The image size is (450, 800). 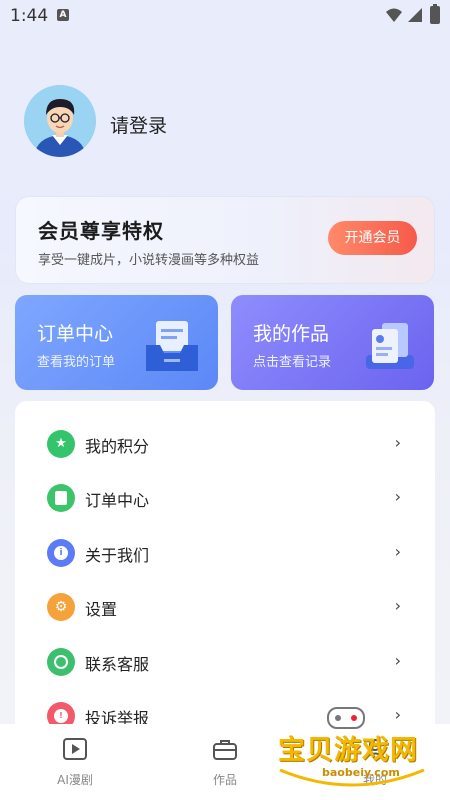 I want to click on my-works-card: 我的作品 点击查看记录, so click(x=332, y=342).